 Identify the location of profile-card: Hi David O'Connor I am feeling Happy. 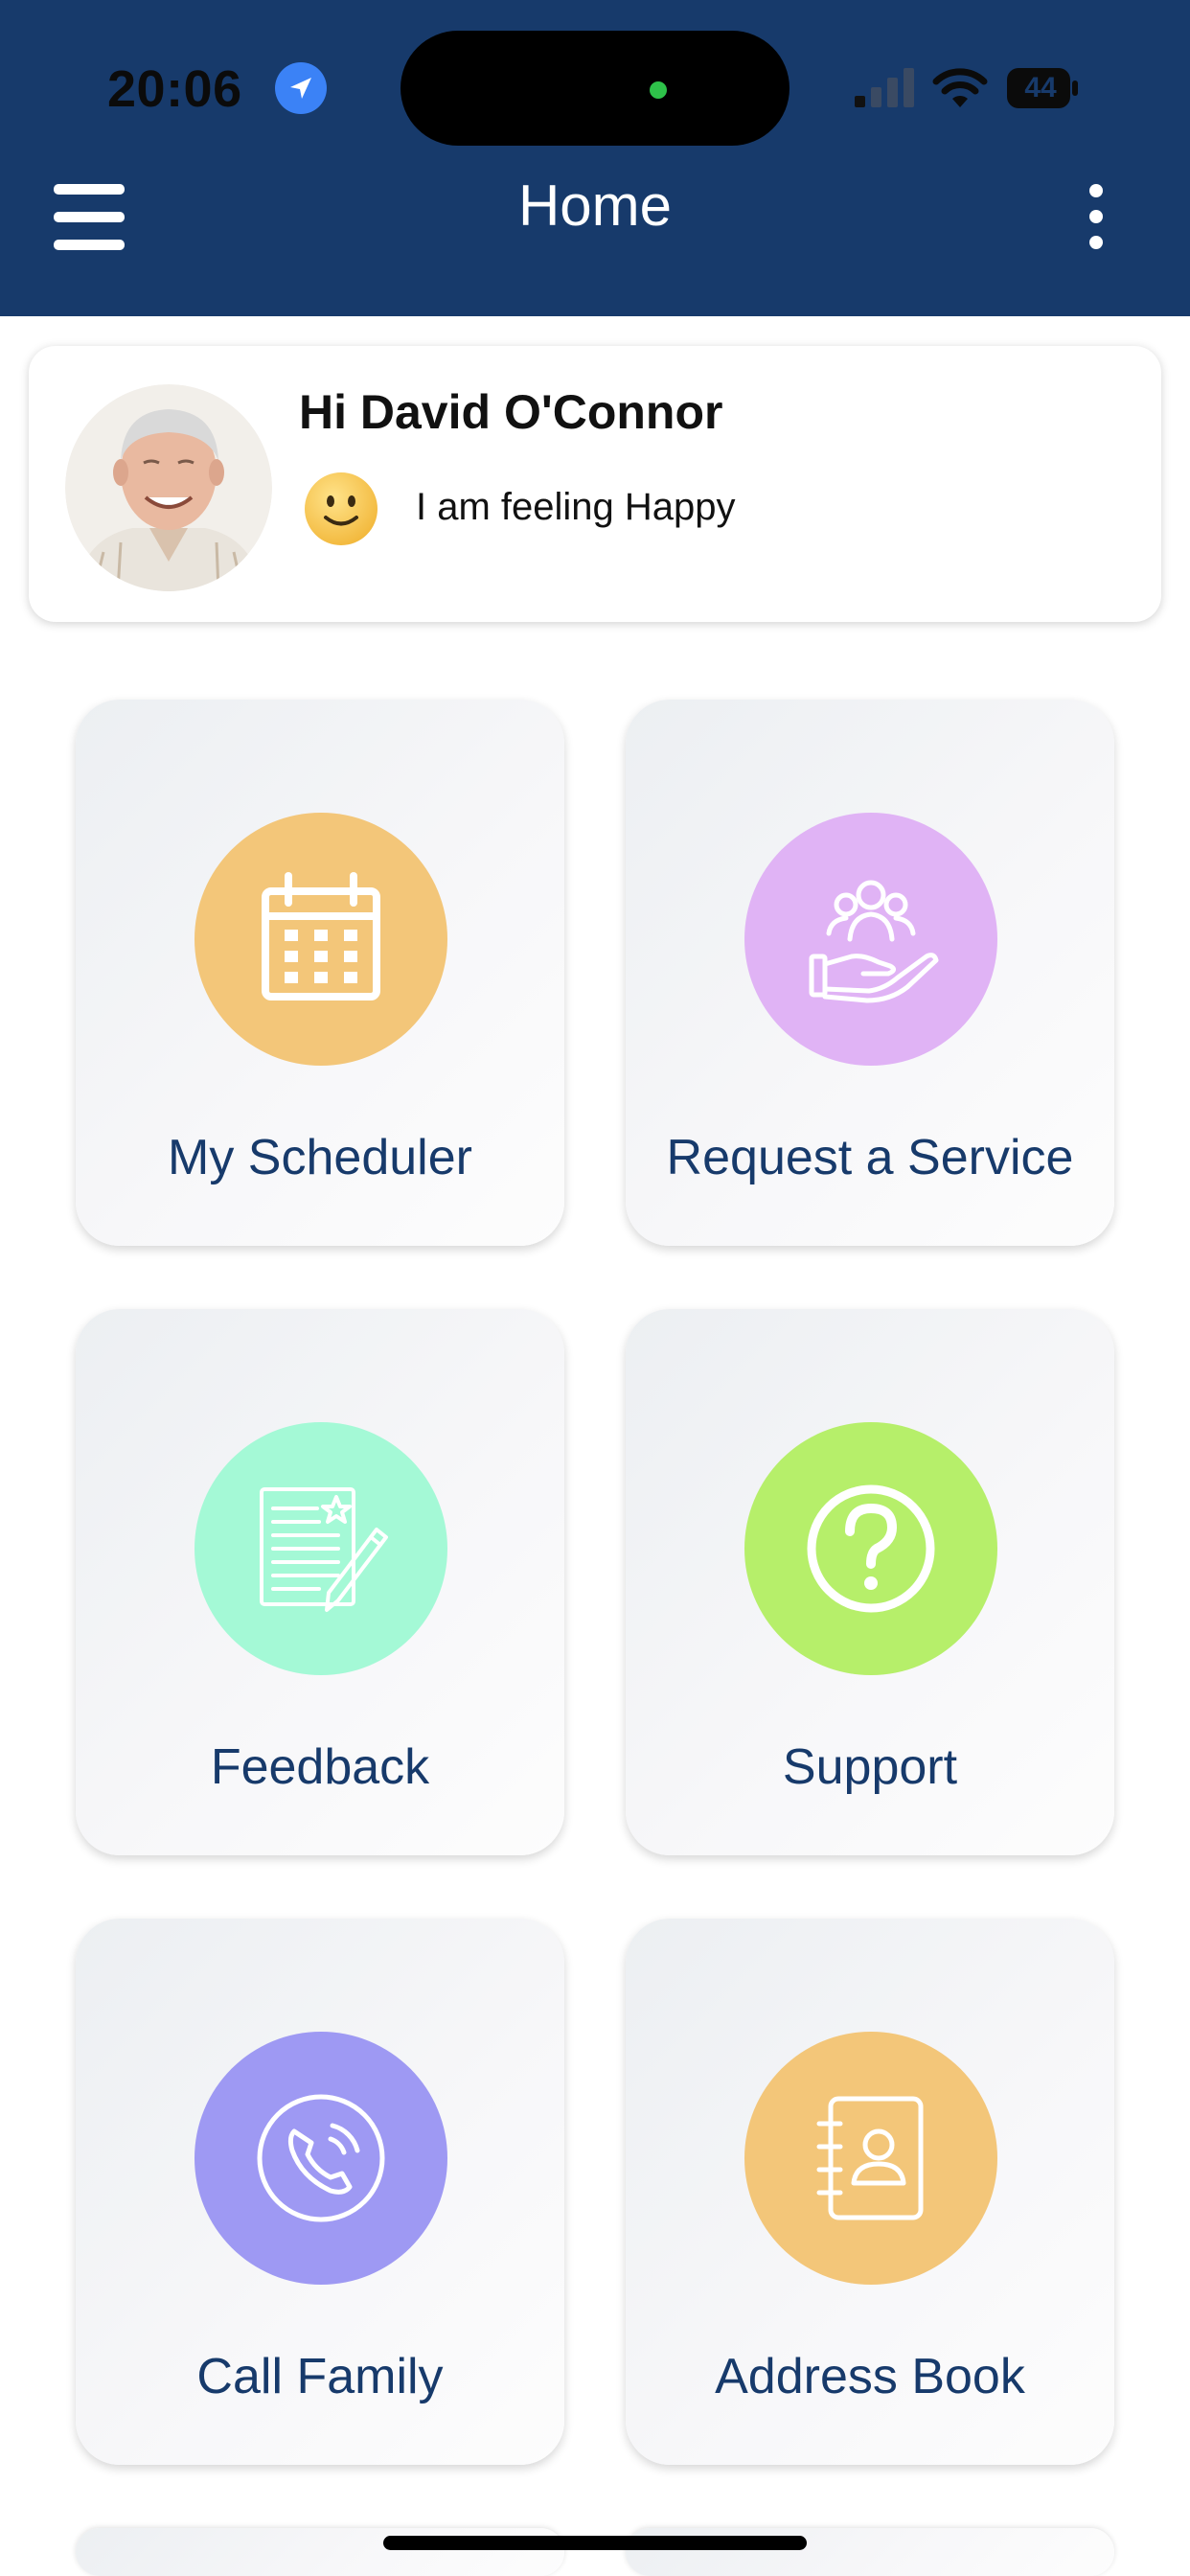
(595, 484).